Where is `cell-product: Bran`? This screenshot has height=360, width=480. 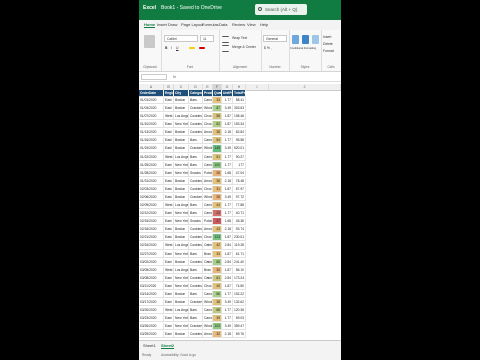
cell-product: Bran is located at coordinates (208, 270).